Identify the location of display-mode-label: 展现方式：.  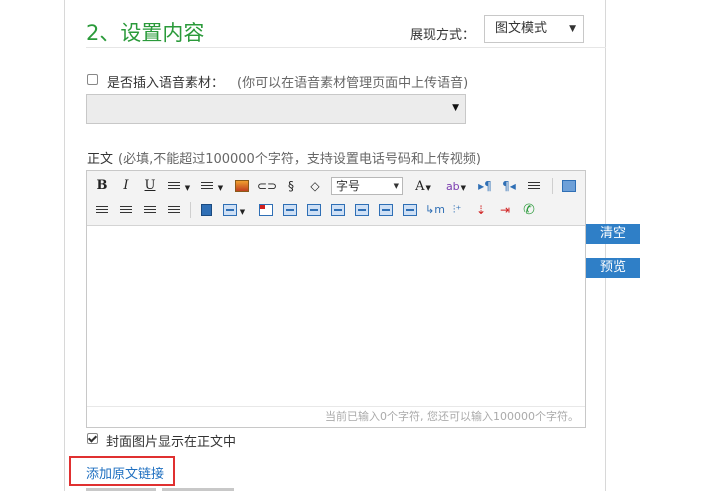
(443, 35).